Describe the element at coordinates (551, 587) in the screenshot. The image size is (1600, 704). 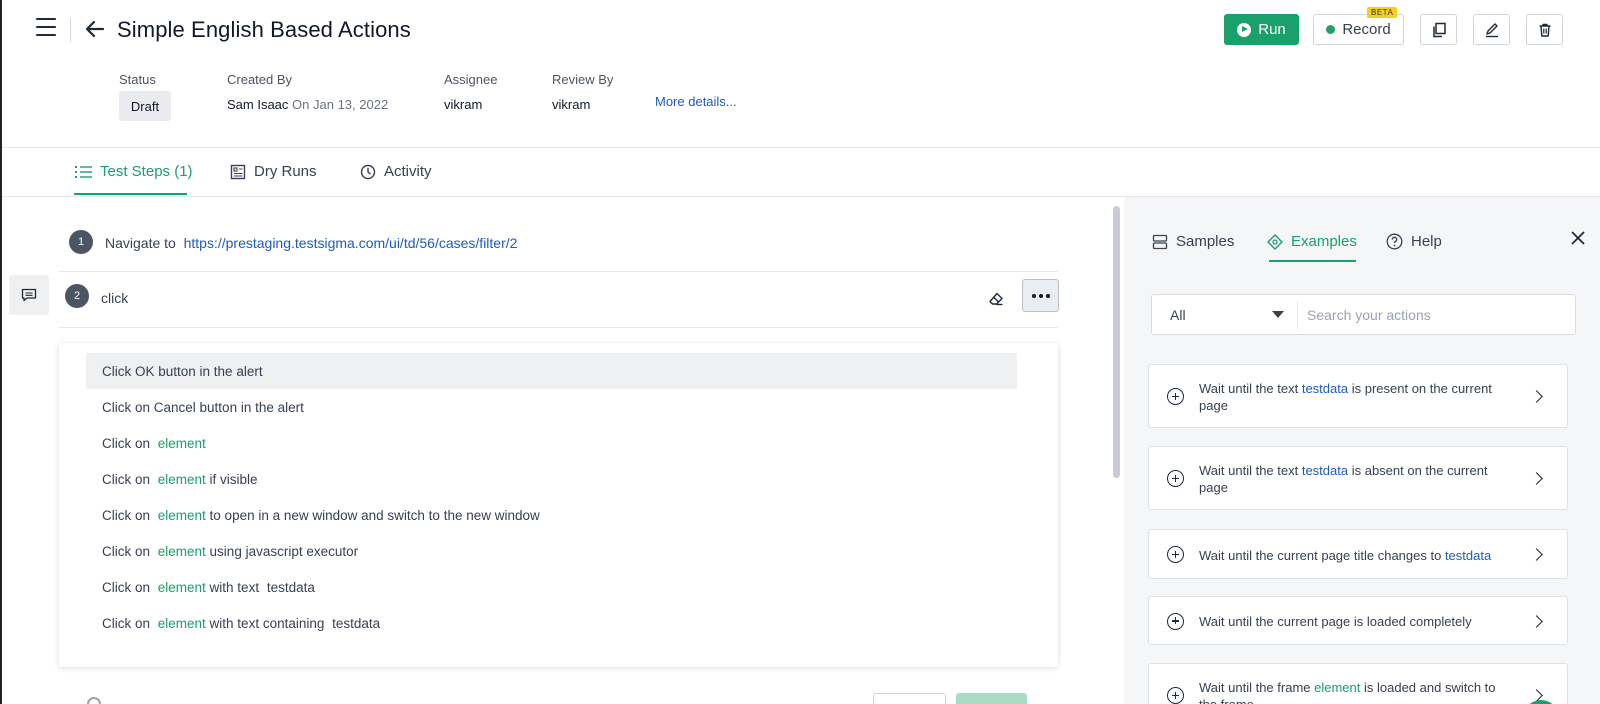
I see `suggestion-item: Click on element with text testdata` at that location.